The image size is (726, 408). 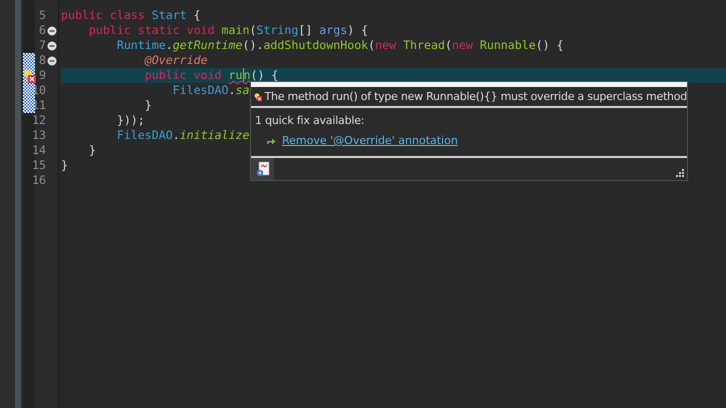 What do you see at coordinates (176, 60) in the screenshot?
I see `code-line: @Override` at bounding box center [176, 60].